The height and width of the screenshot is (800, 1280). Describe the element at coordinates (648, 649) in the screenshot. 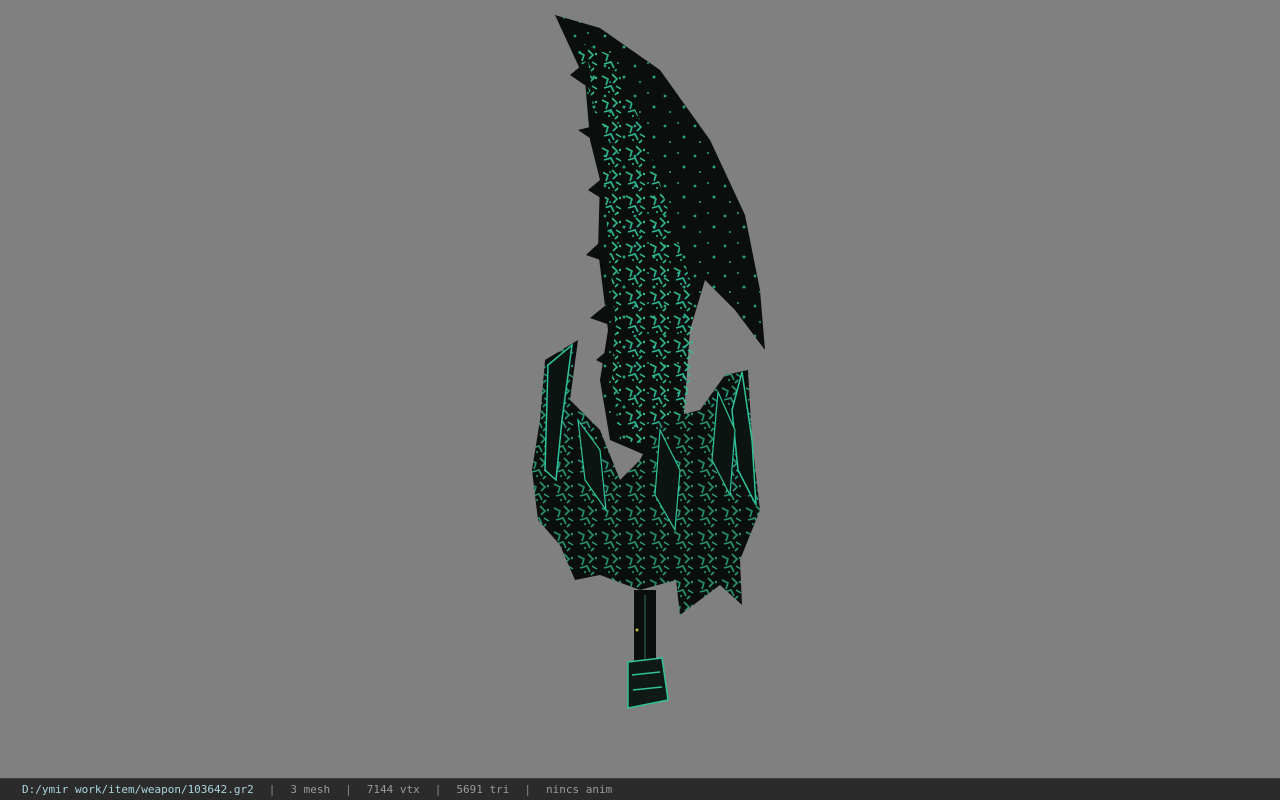

I see `sword-handle` at that location.